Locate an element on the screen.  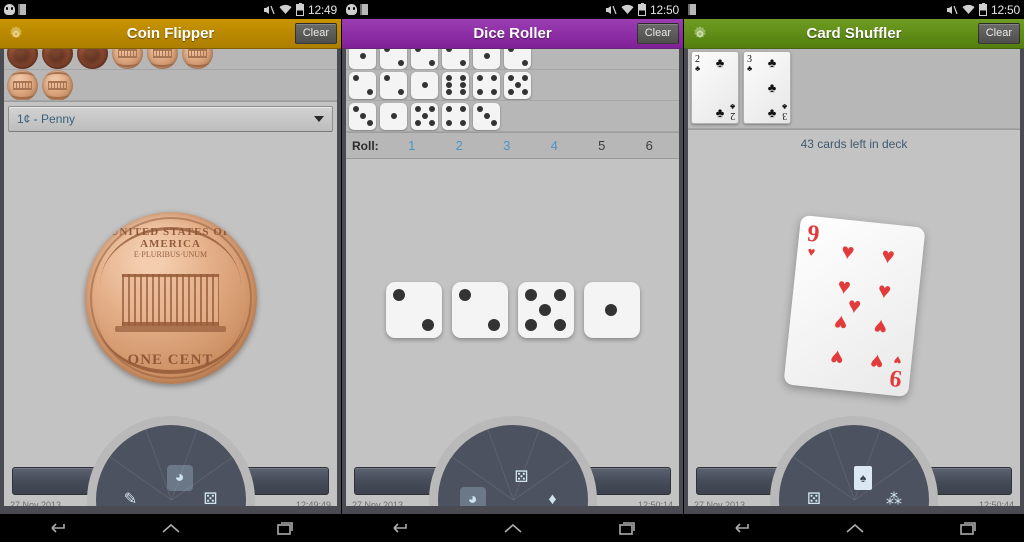
status-bar-right: 12:49 is located at coordinates (300, 9).